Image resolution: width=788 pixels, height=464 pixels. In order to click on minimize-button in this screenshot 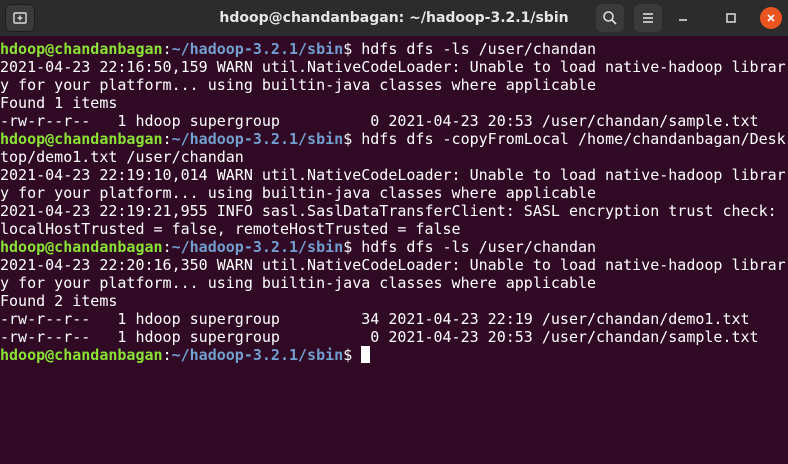, I will do `click(683, 18)`.